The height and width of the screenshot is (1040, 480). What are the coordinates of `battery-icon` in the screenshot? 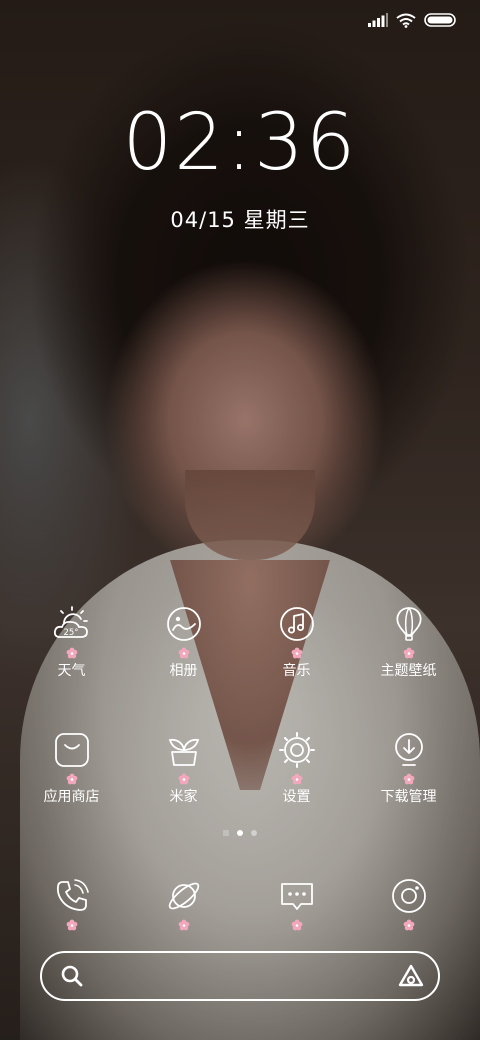 It's located at (440, 20).